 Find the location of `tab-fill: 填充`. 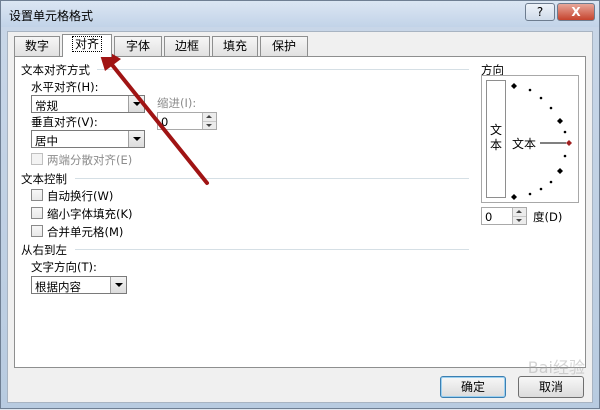

tab-fill: 填充 is located at coordinates (235, 46).